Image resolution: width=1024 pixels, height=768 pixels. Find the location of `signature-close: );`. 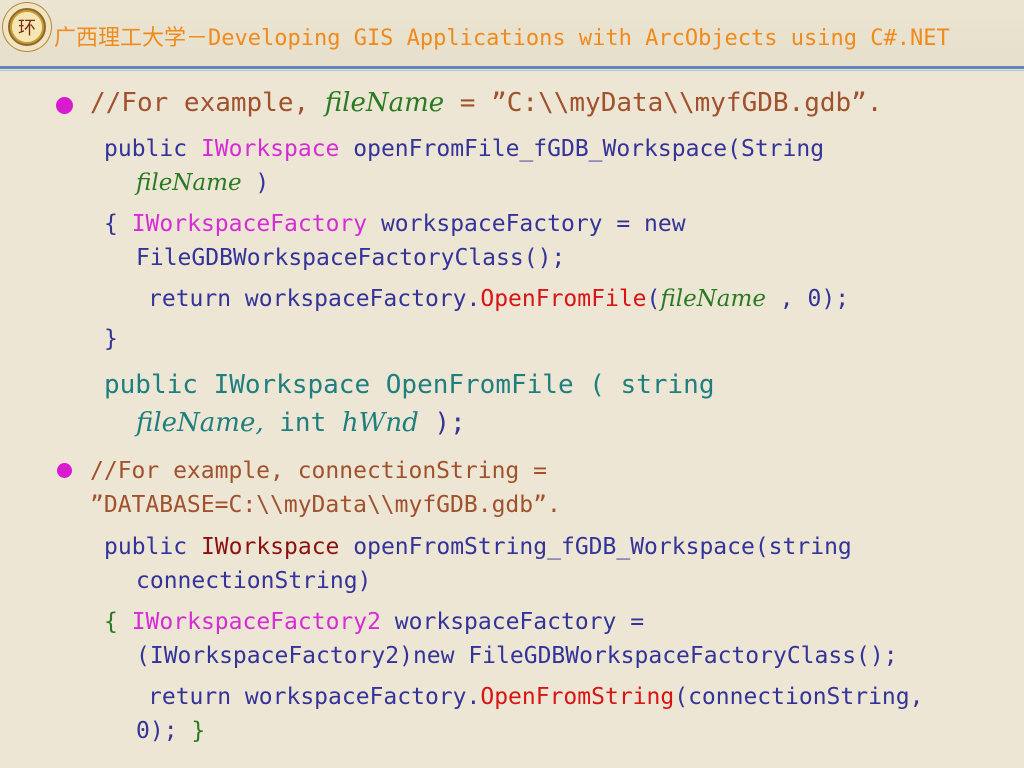

signature-close: ); is located at coordinates (442, 423).